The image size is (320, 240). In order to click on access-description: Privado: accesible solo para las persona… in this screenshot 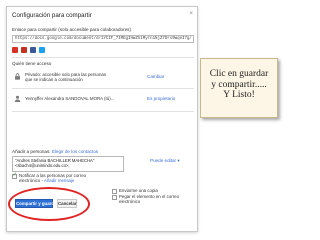, I will do `click(66, 77)`.